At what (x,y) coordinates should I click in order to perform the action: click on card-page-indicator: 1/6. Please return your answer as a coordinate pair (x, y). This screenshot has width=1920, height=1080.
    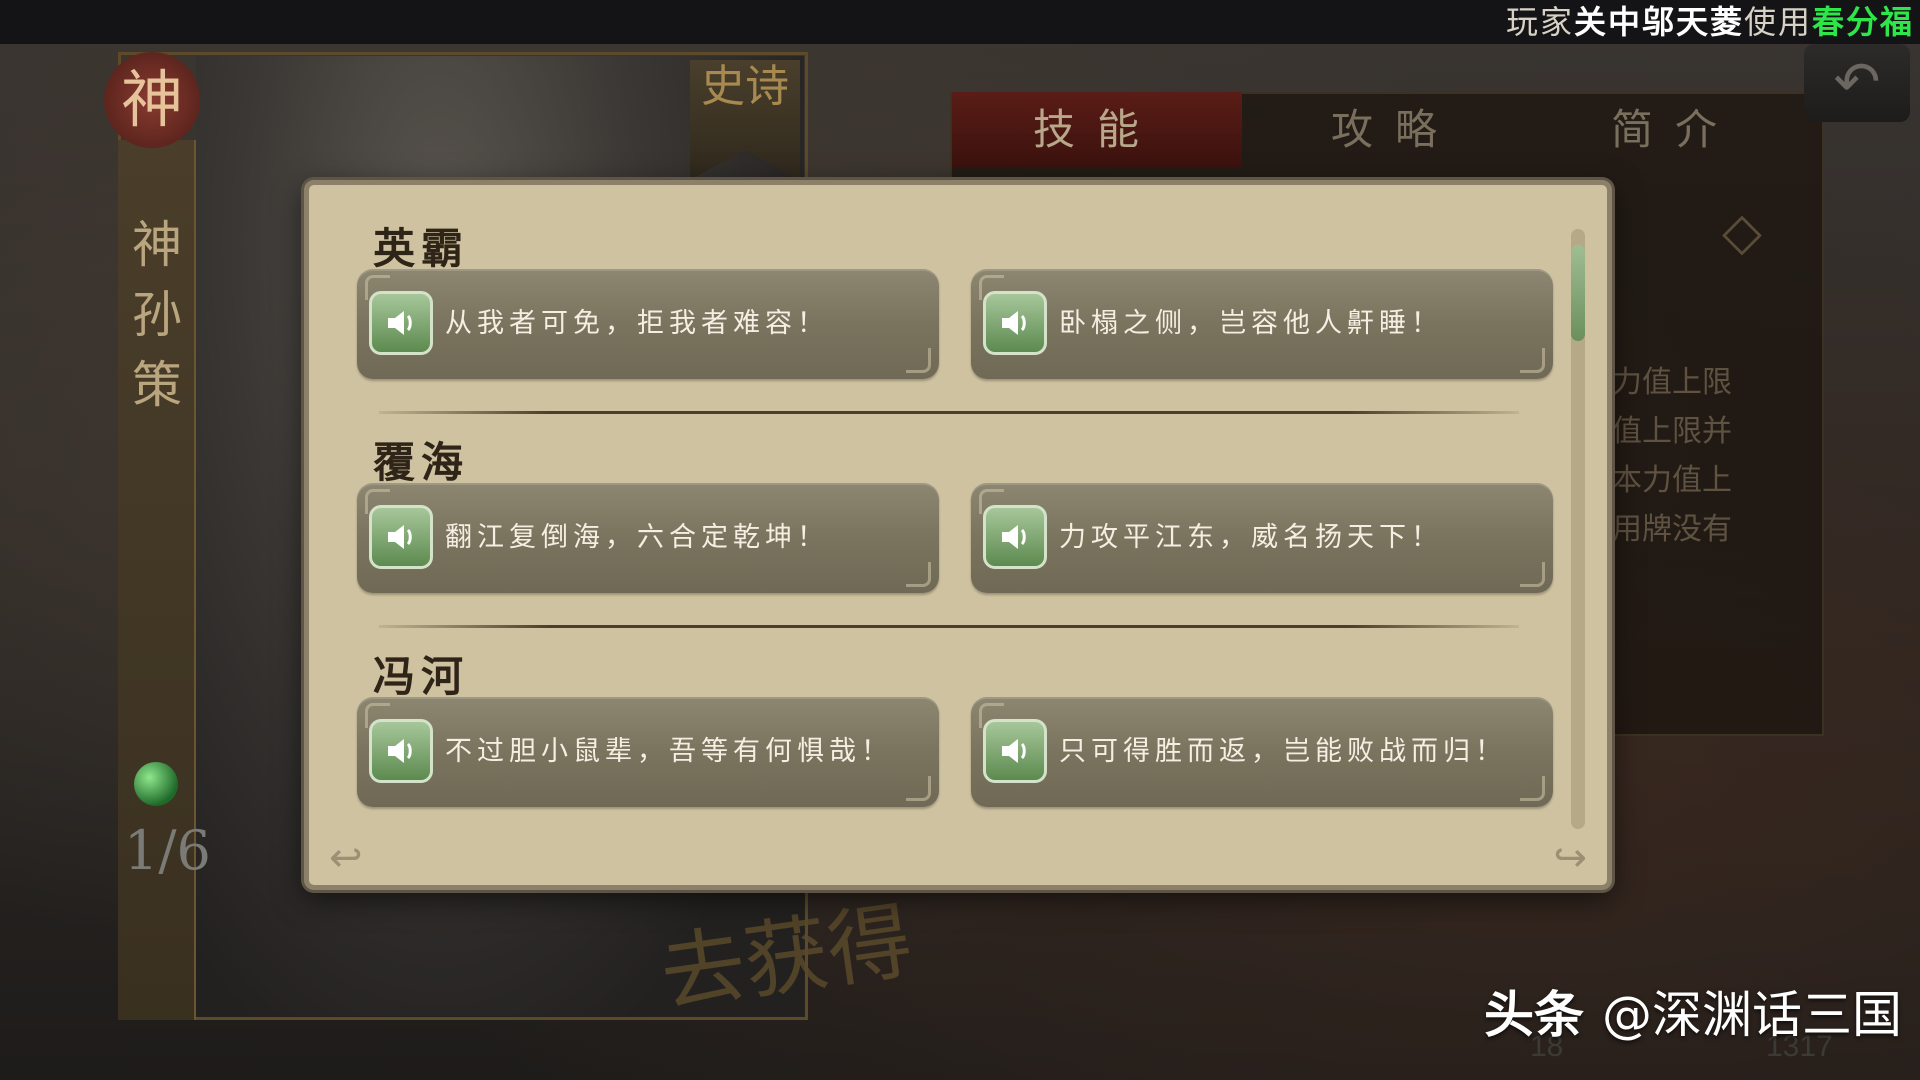
    Looking at the image, I should click on (167, 850).